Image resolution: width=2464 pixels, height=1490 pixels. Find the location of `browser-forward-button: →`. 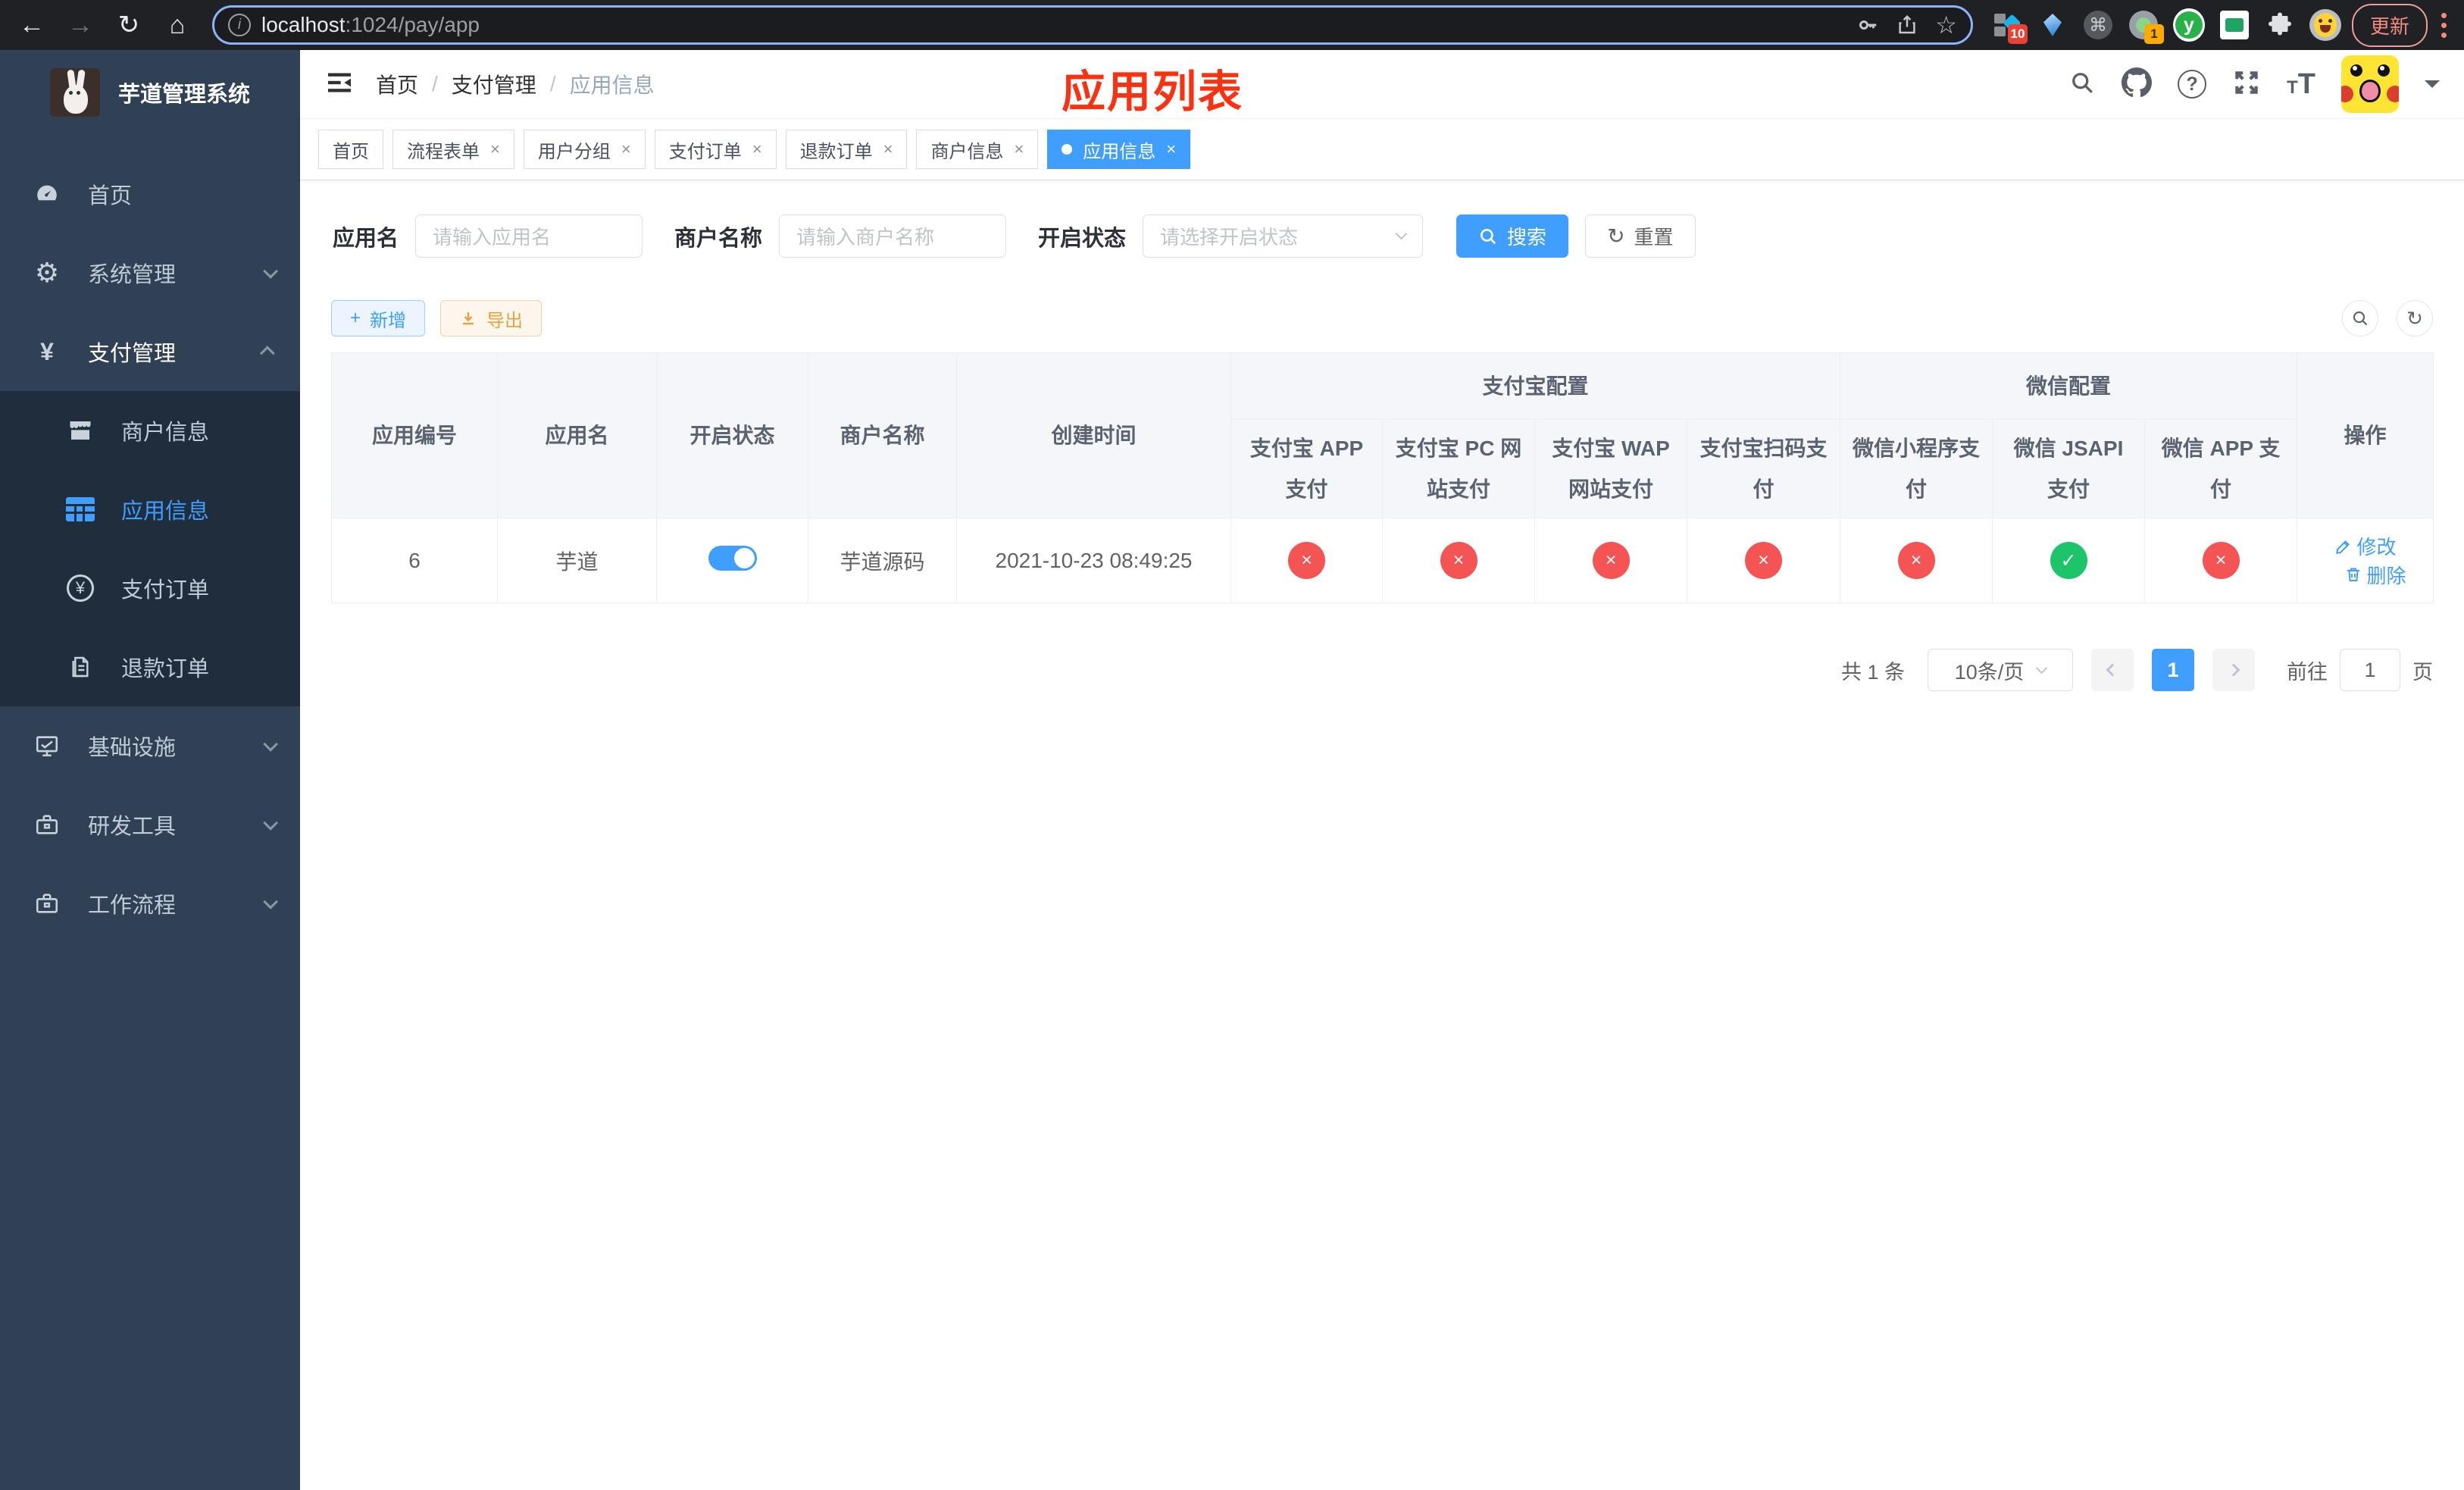

browser-forward-button: → is located at coordinates (80, 25).